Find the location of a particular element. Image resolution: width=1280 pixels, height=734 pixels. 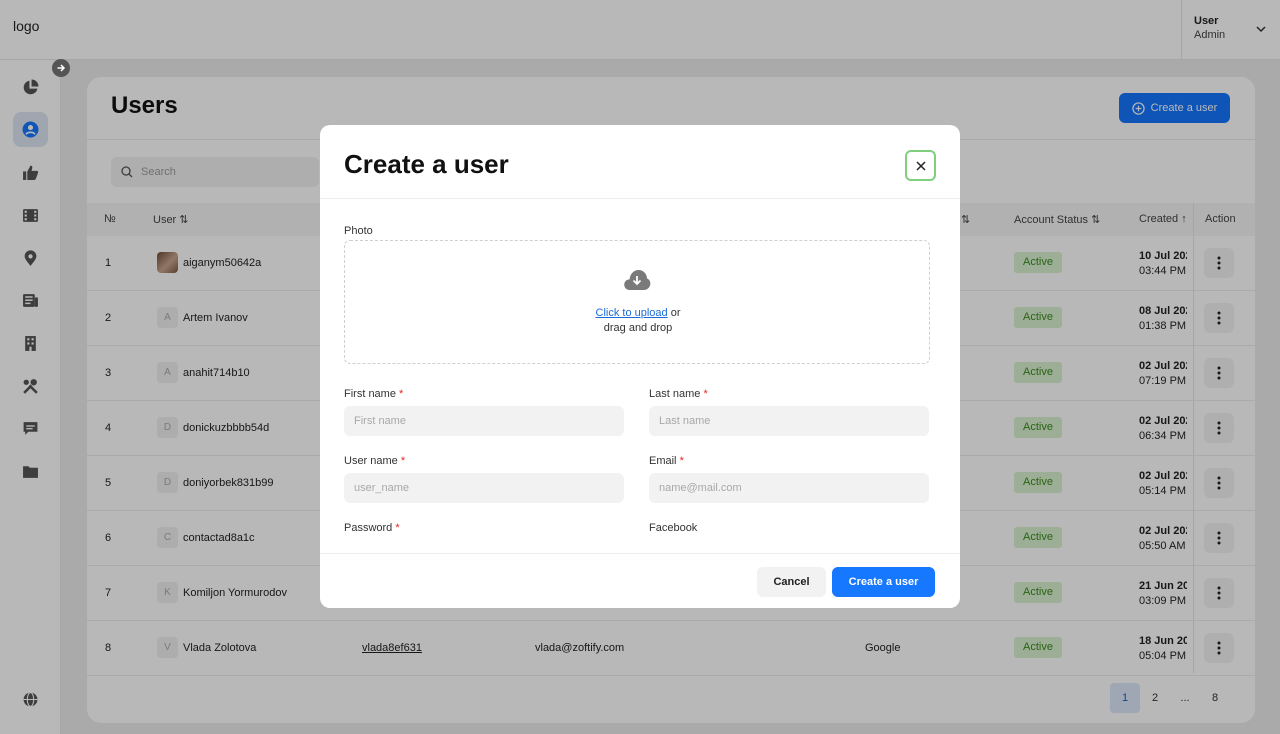

password-label-text: Password is located at coordinates (368, 528).